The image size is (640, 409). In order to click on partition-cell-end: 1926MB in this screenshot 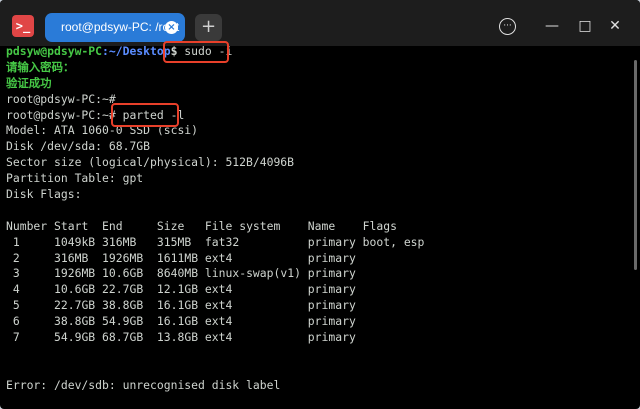, I will do `click(129, 257)`.